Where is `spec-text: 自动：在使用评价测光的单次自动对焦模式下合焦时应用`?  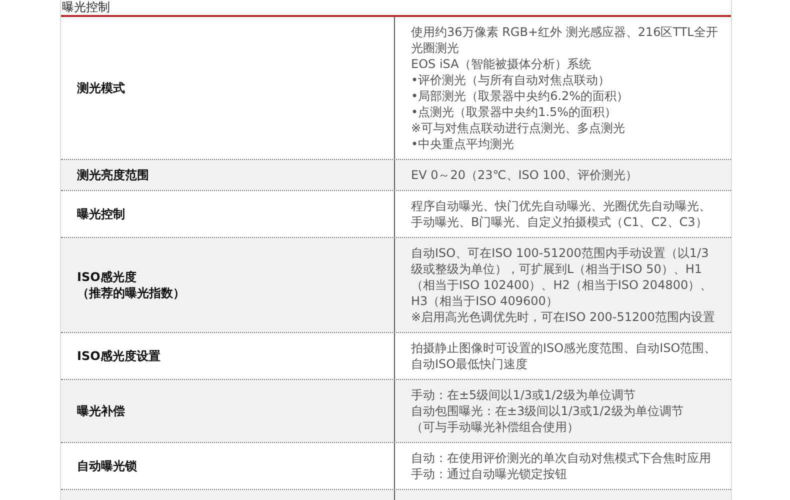 spec-text: 自动：在使用评价测光的单次自动对焦模式下合焦时应用 is located at coordinates (561, 458).